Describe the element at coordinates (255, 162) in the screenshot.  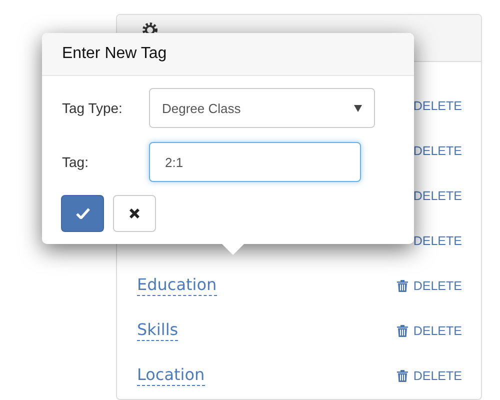
I see `tag-input-field: 2:1` at that location.